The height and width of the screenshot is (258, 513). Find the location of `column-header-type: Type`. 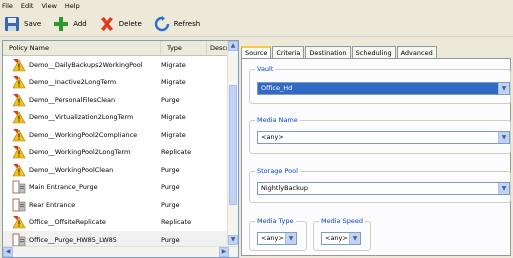

column-header-type: Type is located at coordinates (184, 48).